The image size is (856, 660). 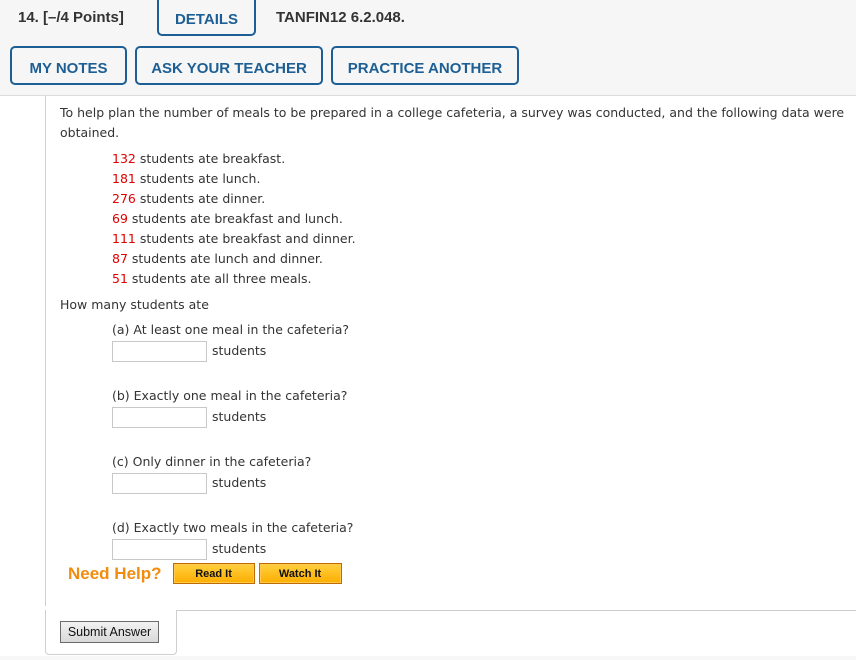 What do you see at coordinates (219, 278) in the screenshot?
I see `fact-text: students ate all three meals.` at bounding box center [219, 278].